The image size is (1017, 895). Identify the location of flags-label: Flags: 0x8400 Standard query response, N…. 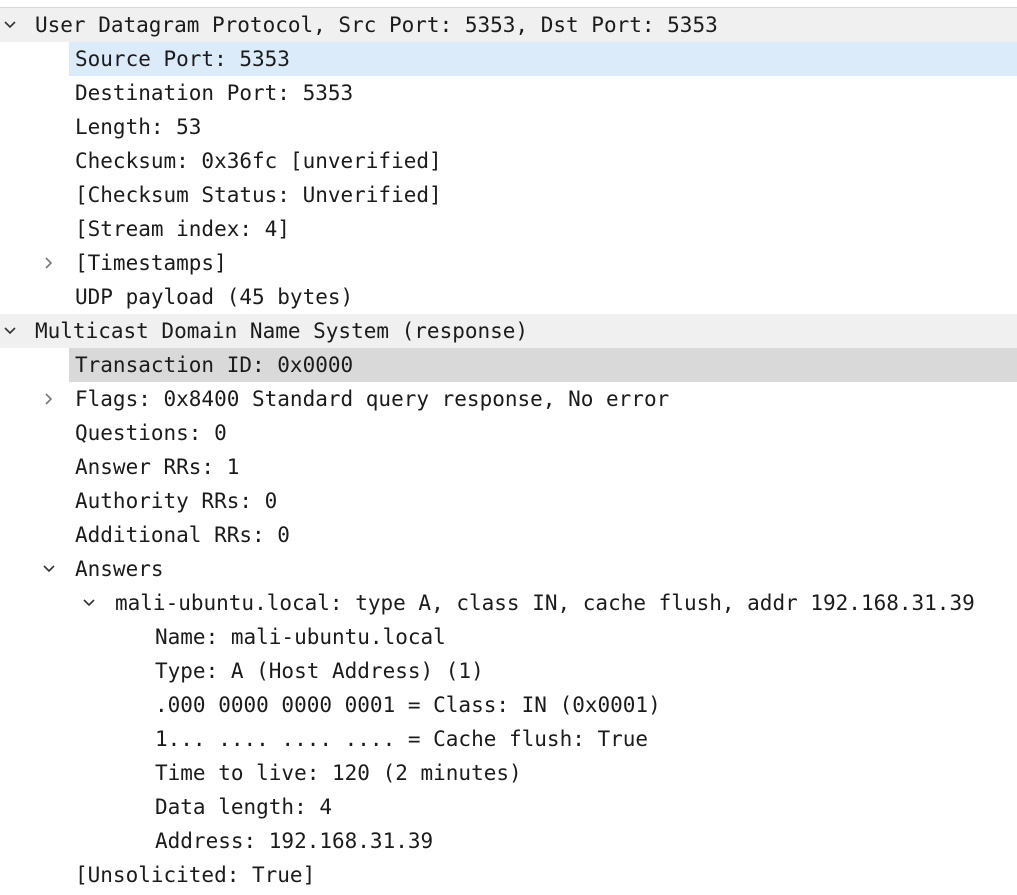
(372, 399).